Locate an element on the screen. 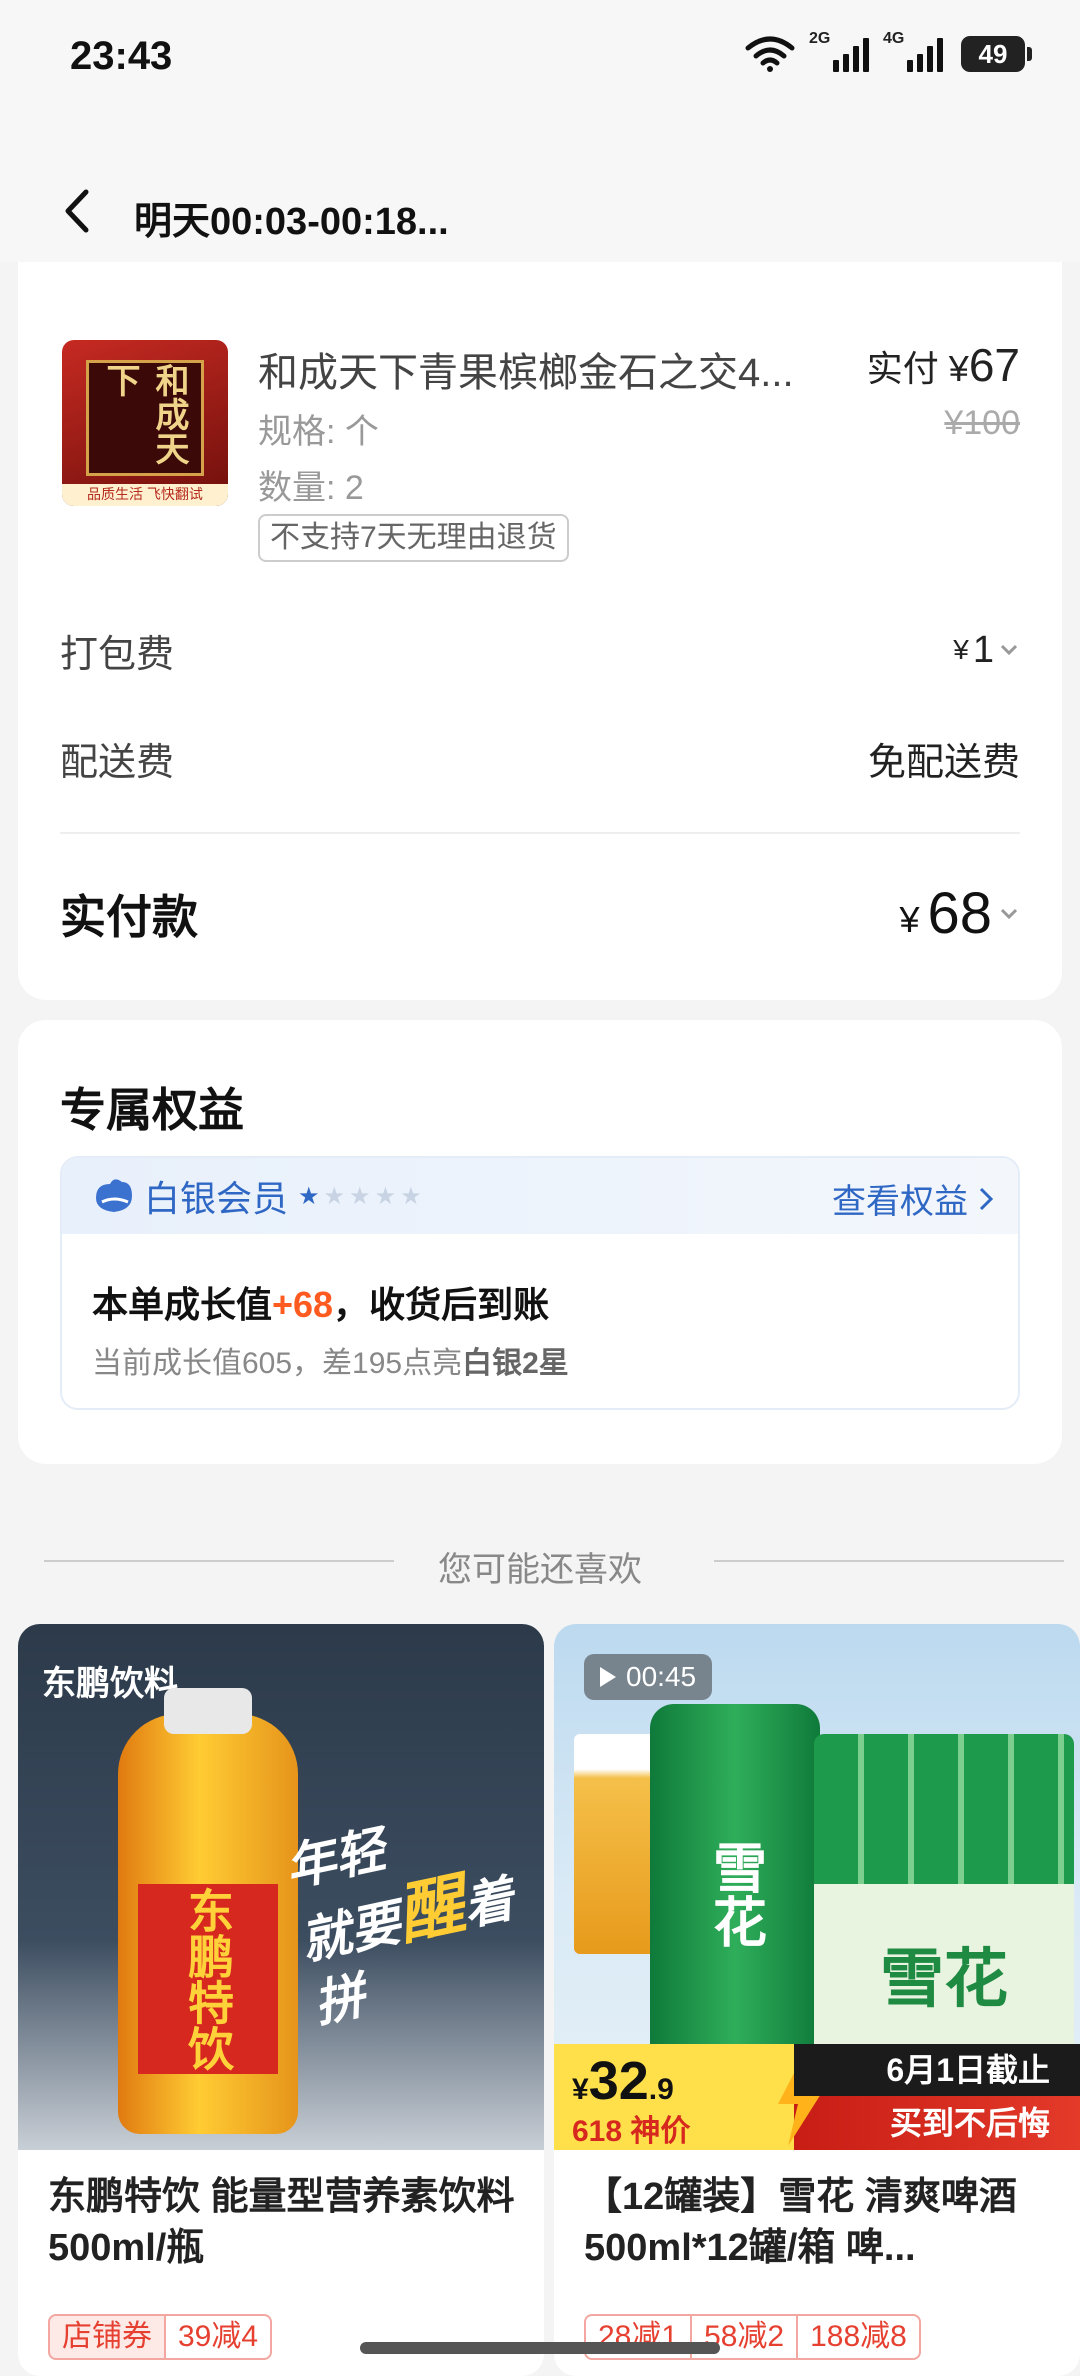 Image resolution: width=1080 pixels, height=2376 pixels. growth-value: +68 is located at coordinates (303, 1304).